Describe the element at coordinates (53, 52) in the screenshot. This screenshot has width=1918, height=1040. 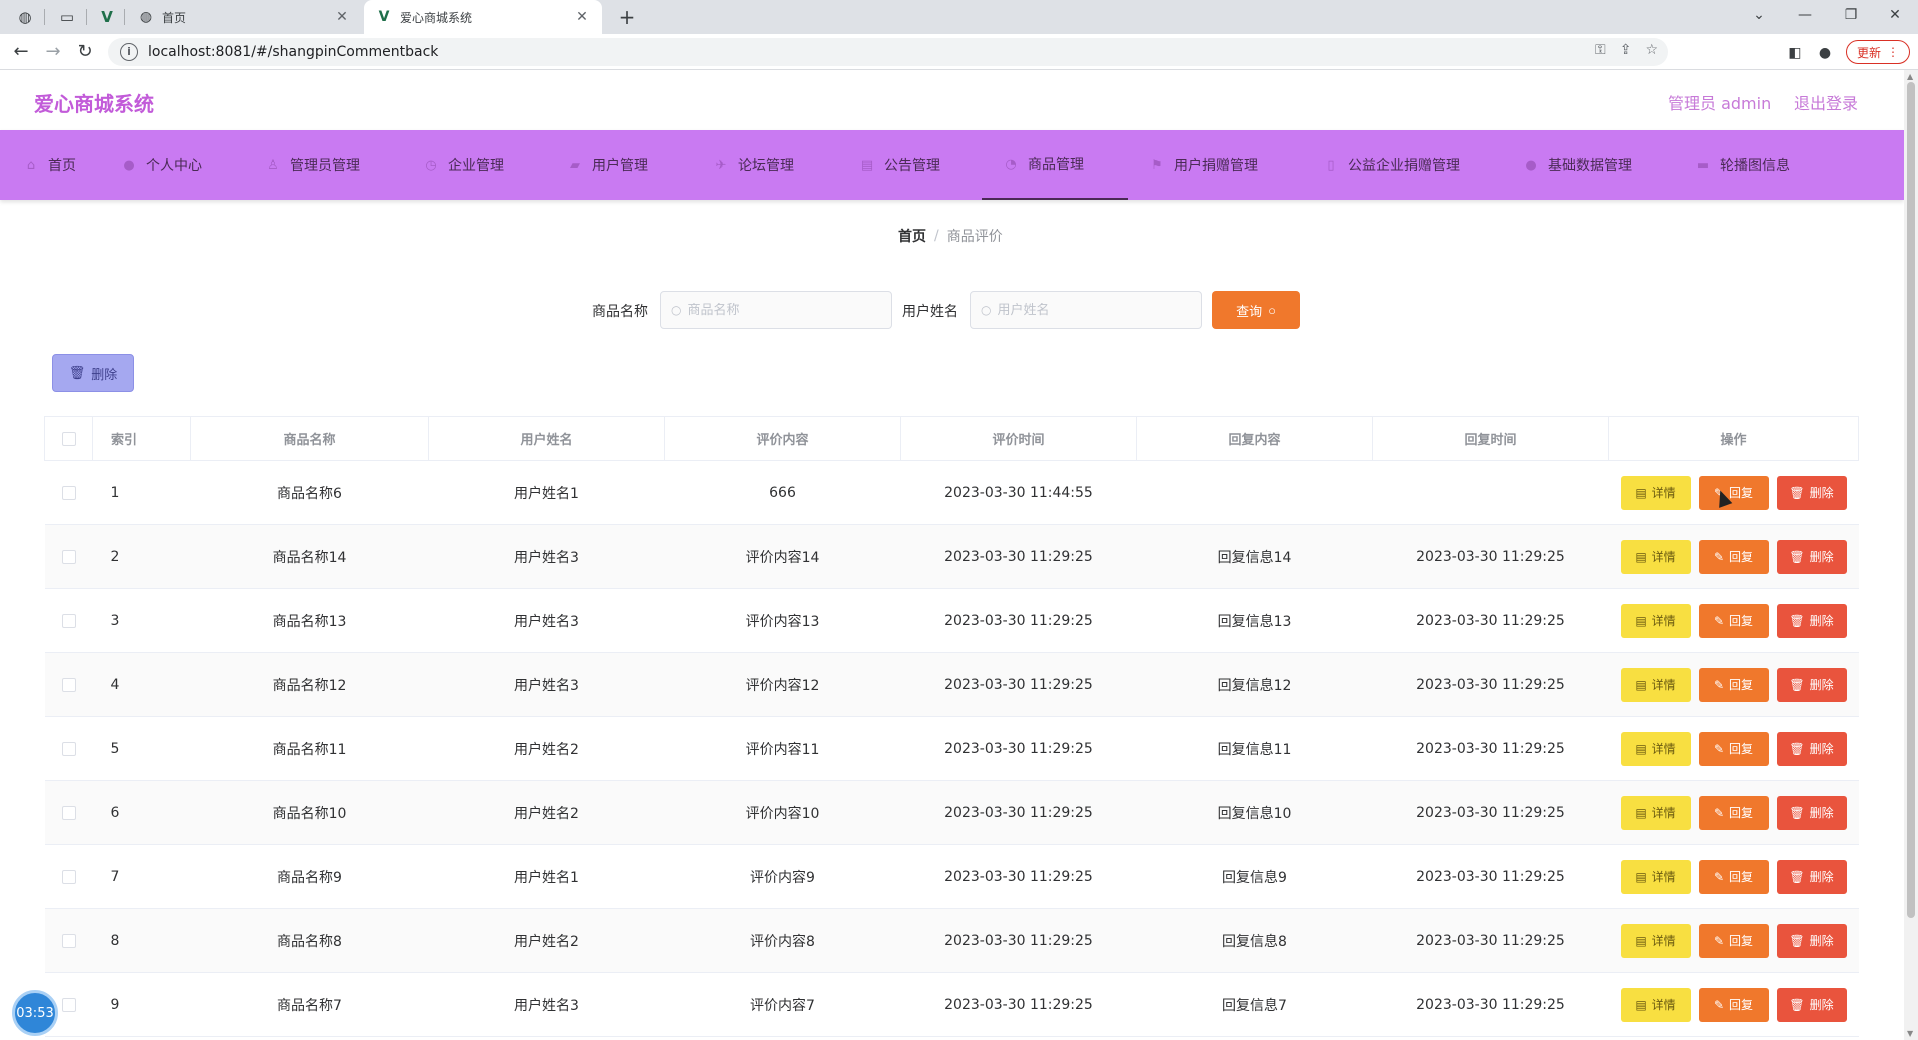
I see `forward-arrow-icon: →` at that location.